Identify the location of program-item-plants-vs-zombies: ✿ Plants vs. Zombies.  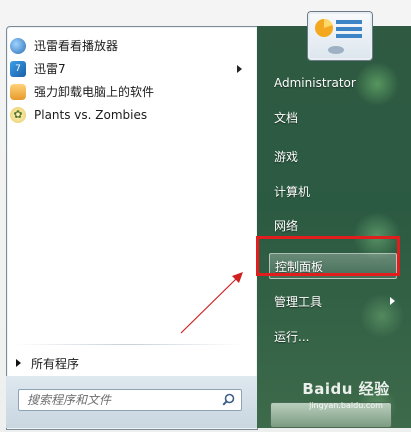
(130, 114).